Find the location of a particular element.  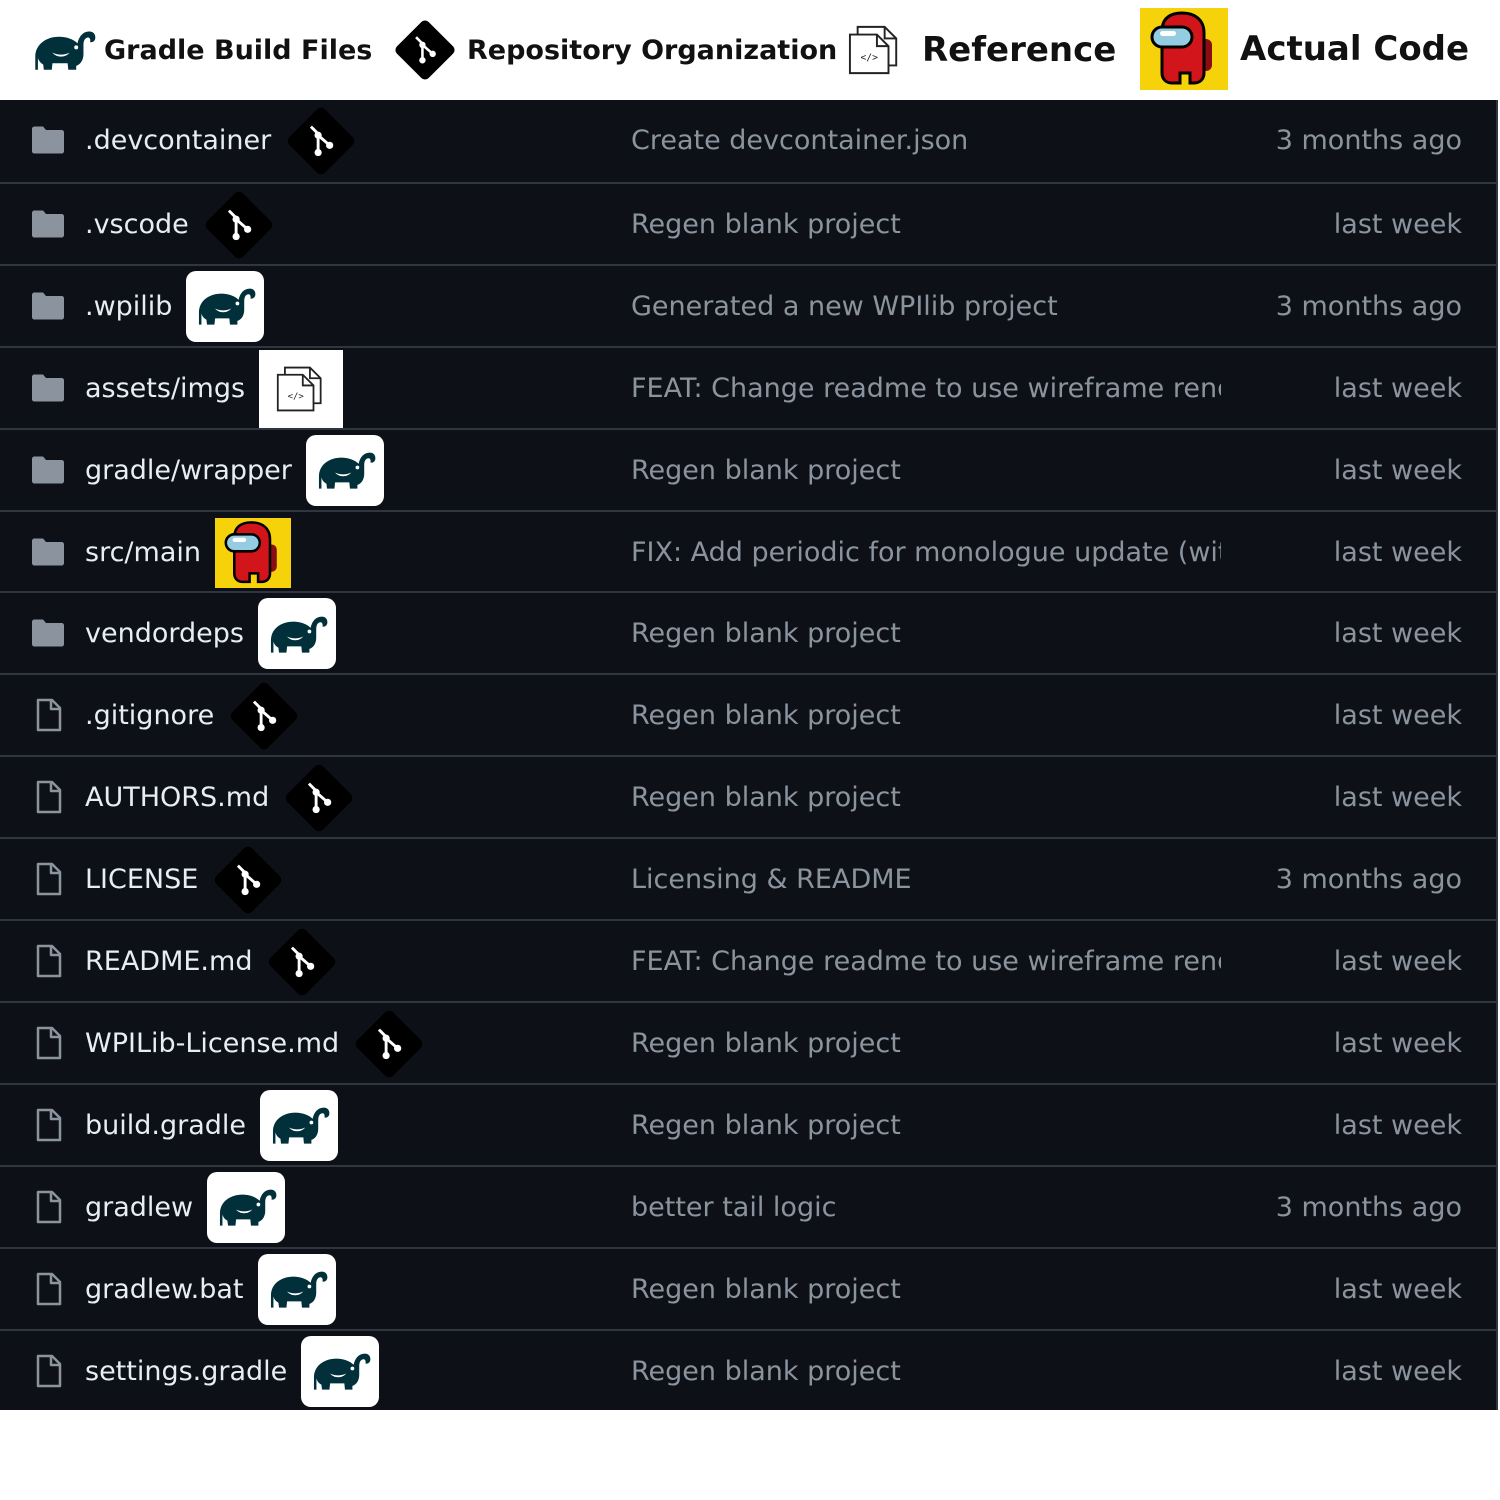

legend-code-label: Actual Code is located at coordinates (1355, 49).